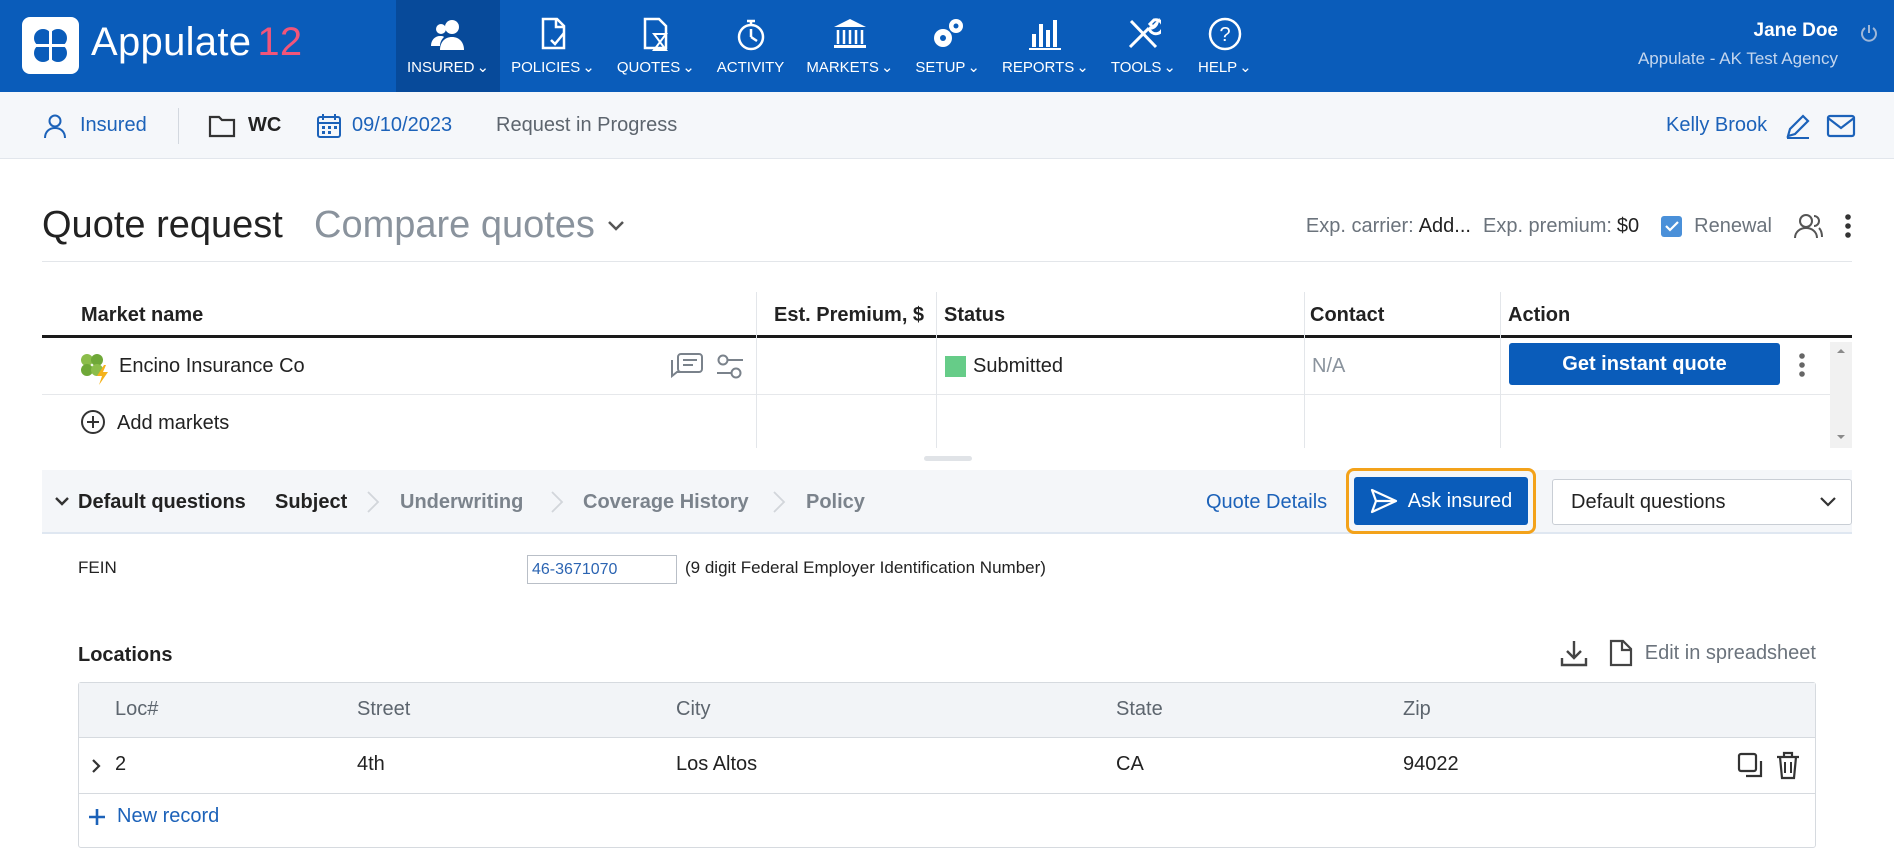 The height and width of the screenshot is (867, 1894). Describe the element at coordinates (1225, 46) in the screenshot. I see `nav-help: ? HELP ⌄` at that location.